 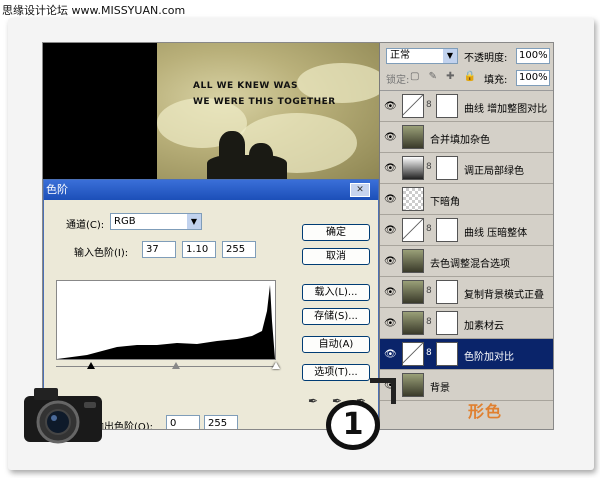 I want to click on input-levels-label: 输入色阶(I):, so click(x=101, y=253).